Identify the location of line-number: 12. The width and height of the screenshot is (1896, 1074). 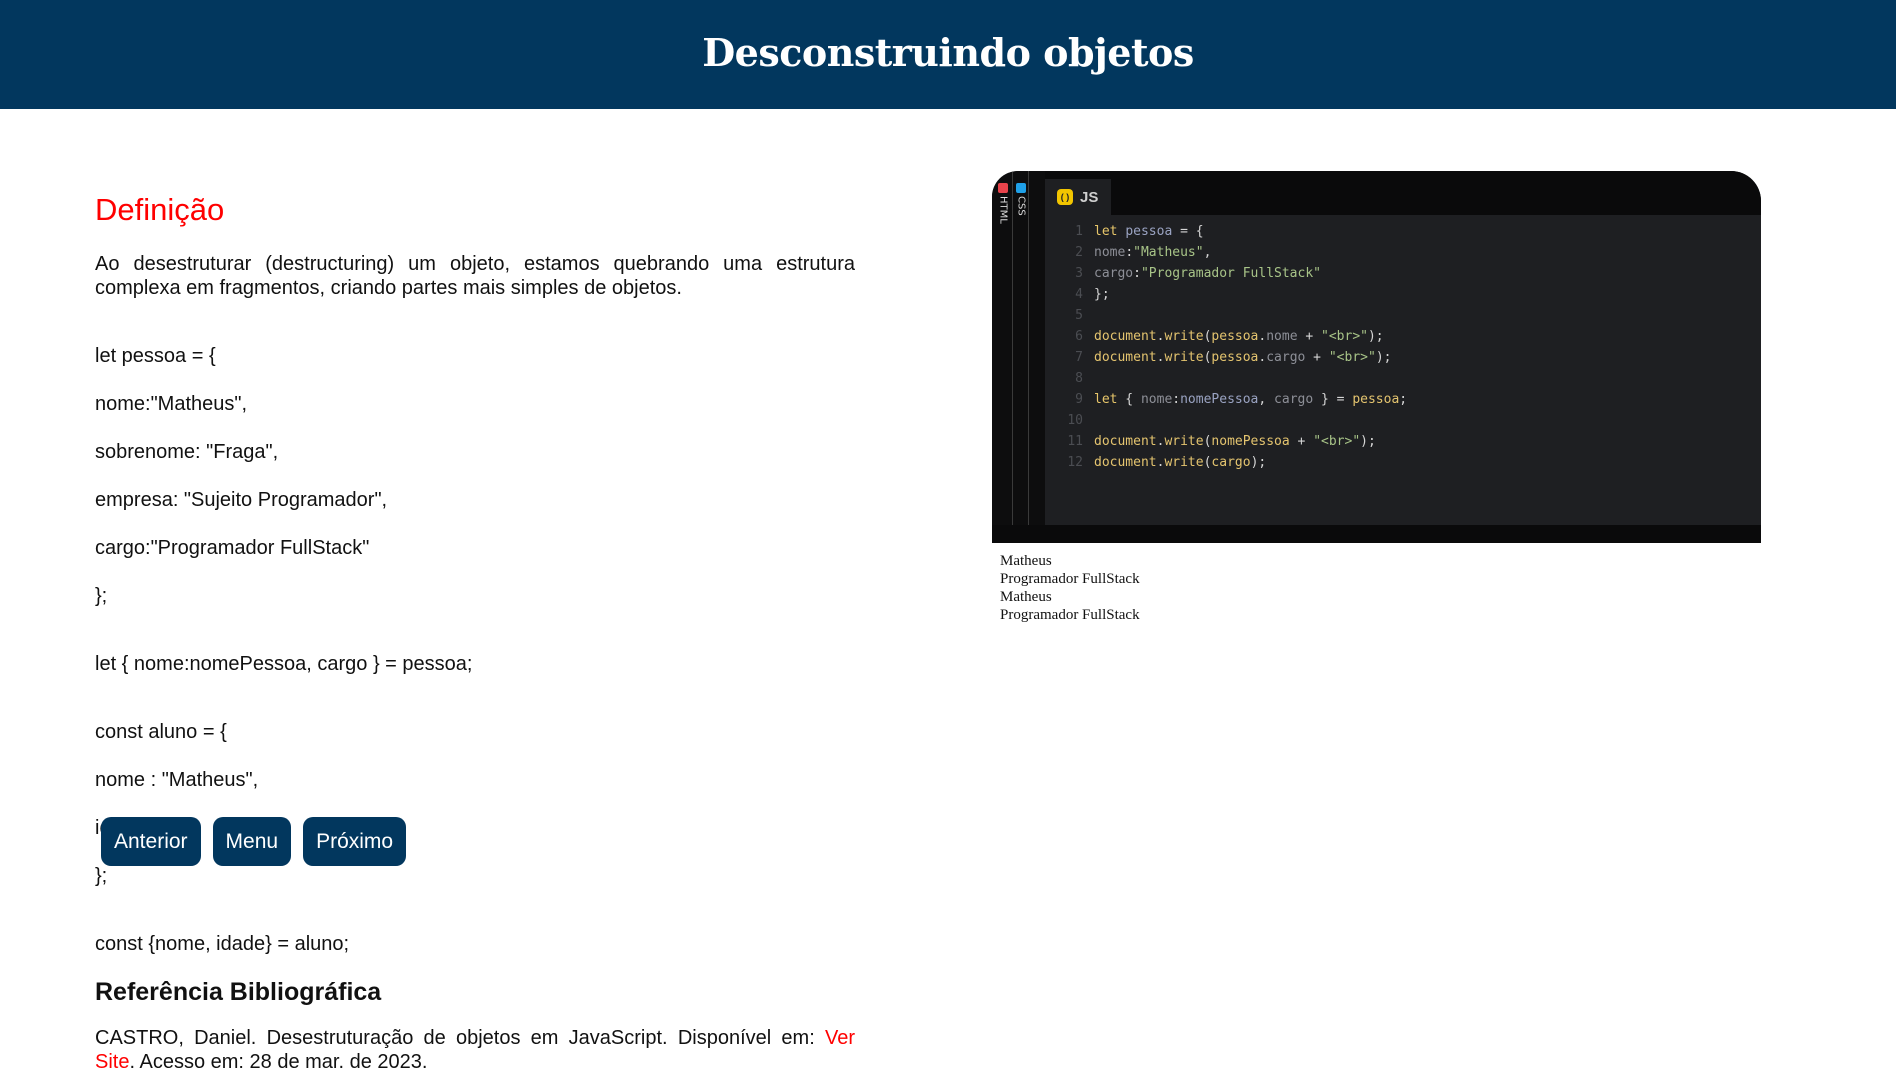
(1075, 462).